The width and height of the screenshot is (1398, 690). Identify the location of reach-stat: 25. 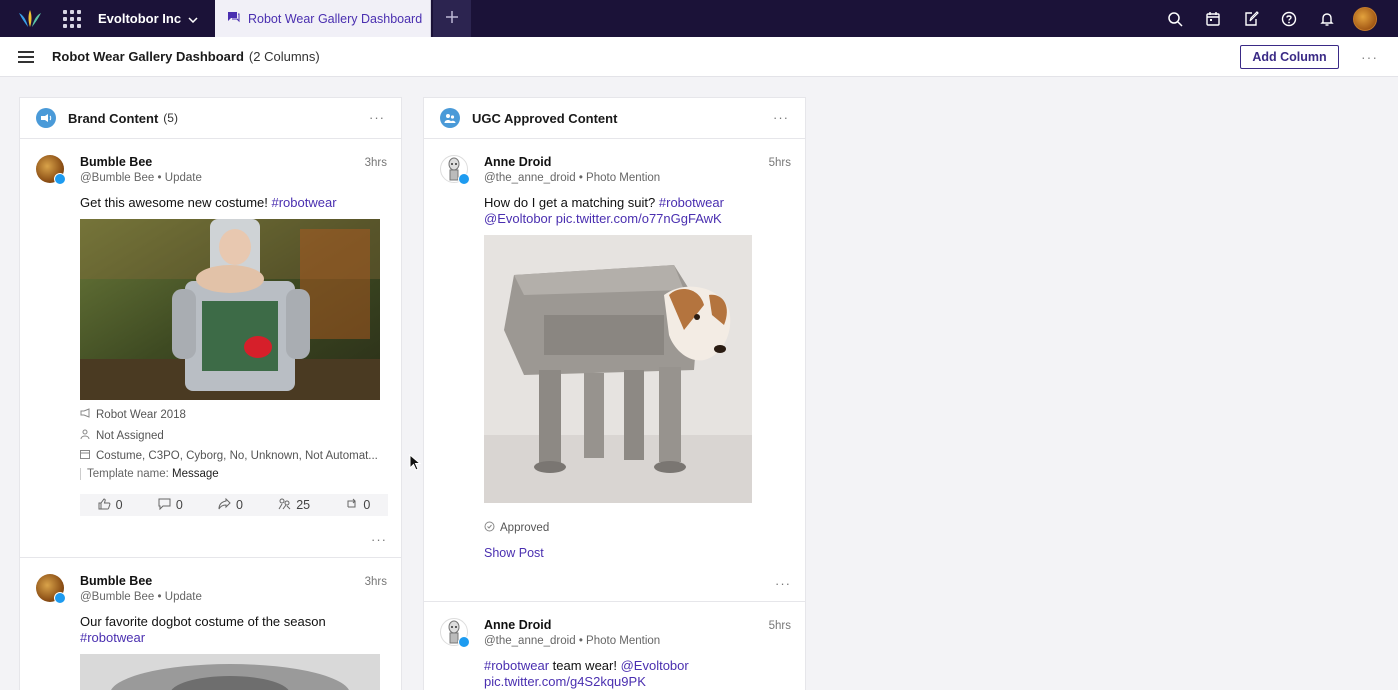
(294, 505).